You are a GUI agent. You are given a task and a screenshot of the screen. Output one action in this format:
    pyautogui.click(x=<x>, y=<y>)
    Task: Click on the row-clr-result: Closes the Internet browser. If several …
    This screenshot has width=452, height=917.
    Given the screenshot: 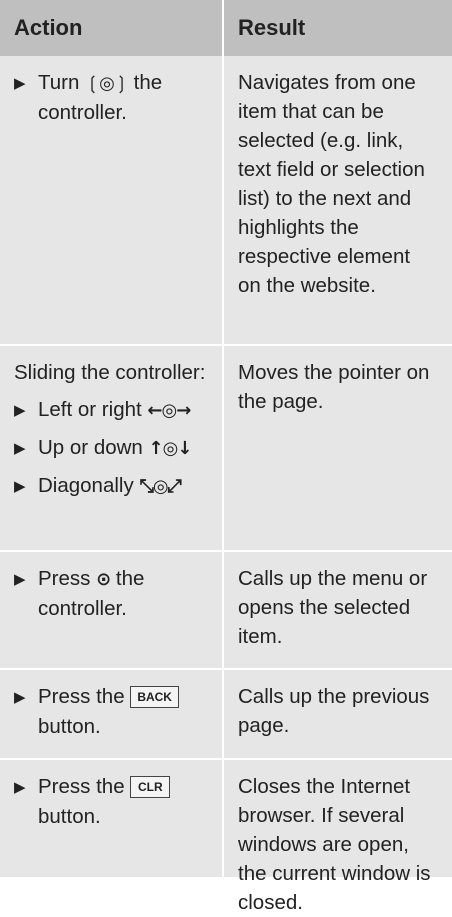 What is the action you would take?
    pyautogui.click(x=338, y=837)
    